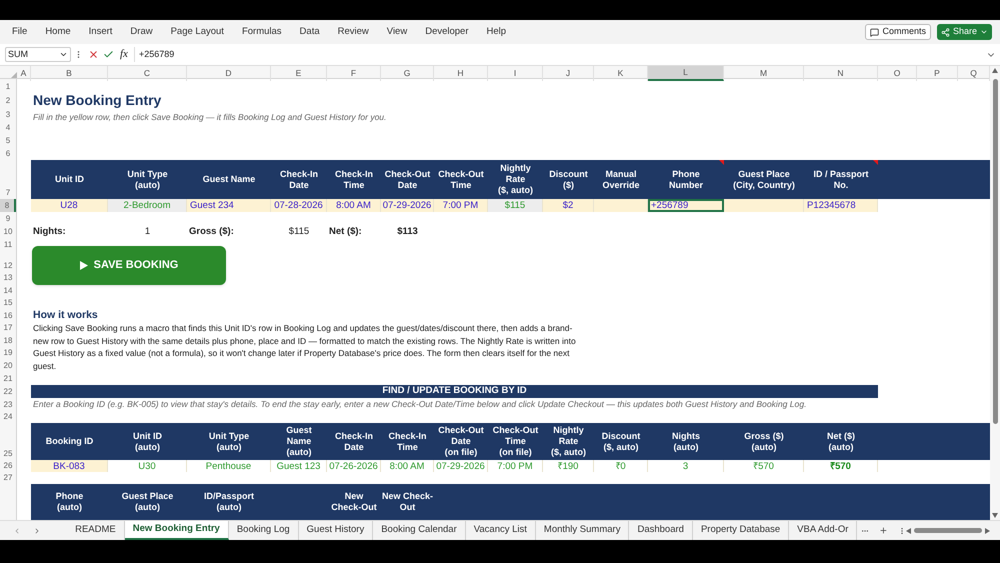 Image resolution: width=1000 pixels, height=563 pixels. What do you see at coordinates (58, 32) in the screenshot?
I see `menu-tab: Home` at bounding box center [58, 32].